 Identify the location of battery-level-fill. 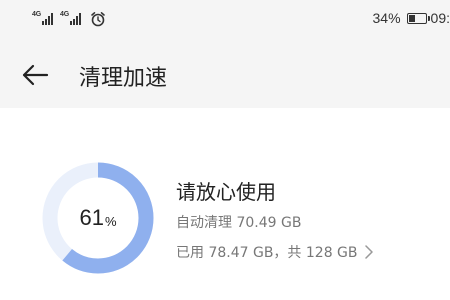
(411, 18).